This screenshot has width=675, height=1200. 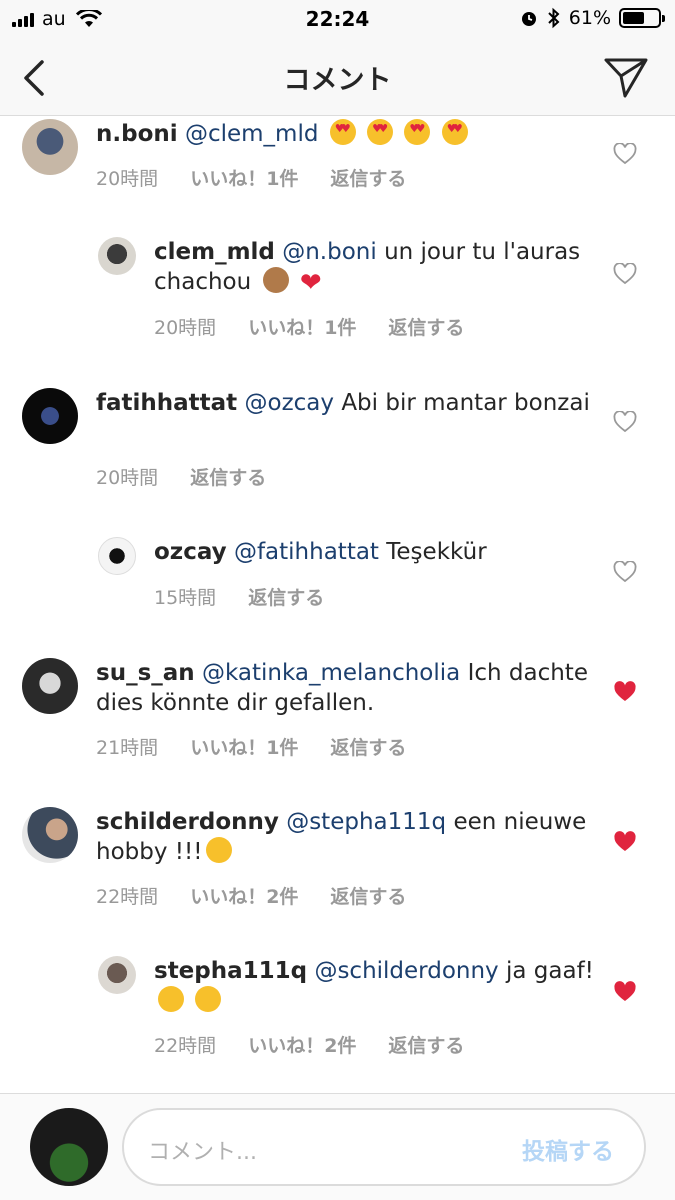 I want to click on battery-percent: 61%, so click(x=589, y=18).